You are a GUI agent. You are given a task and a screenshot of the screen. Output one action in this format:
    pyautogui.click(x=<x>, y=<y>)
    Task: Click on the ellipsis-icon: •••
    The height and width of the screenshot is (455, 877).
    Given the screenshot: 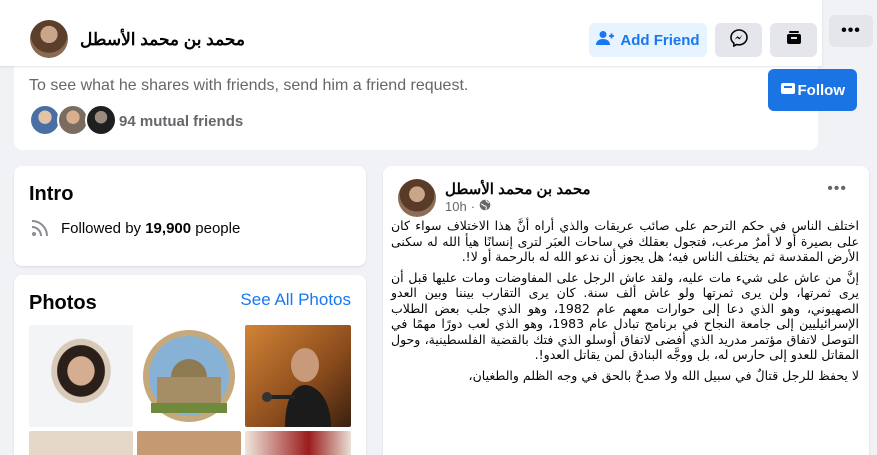 What is the action you would take?
    pyautogui.click(x=851, y=30)
    